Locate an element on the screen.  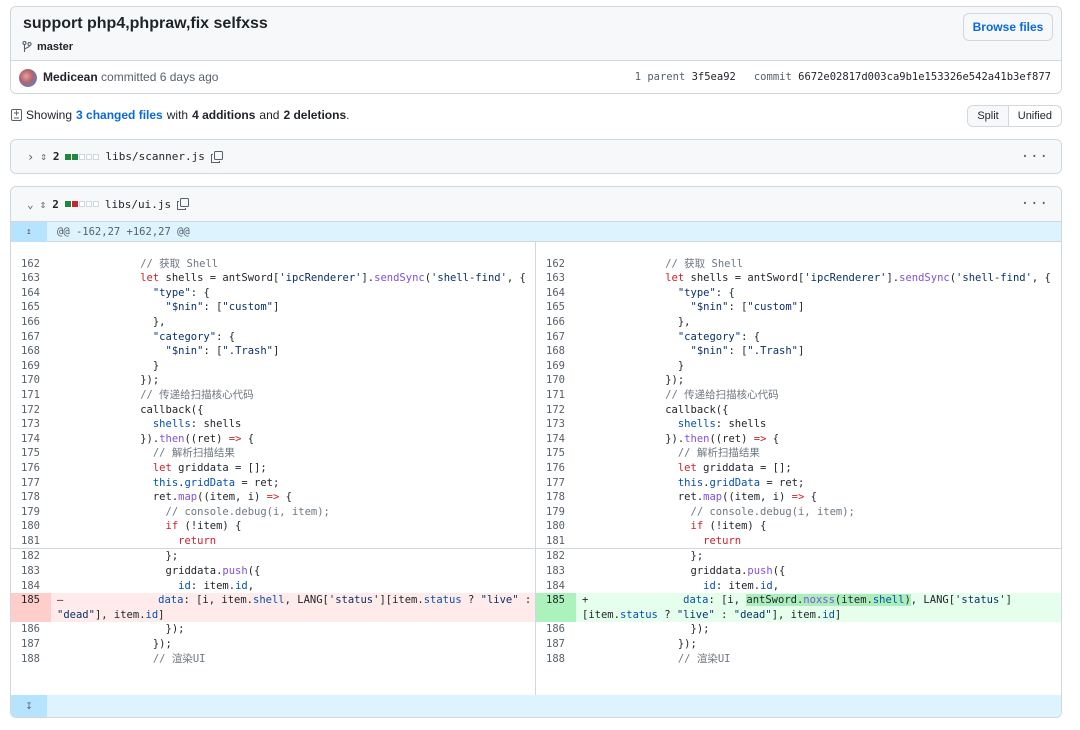
unified-button: Unified is located at coordinates (1035, 116).